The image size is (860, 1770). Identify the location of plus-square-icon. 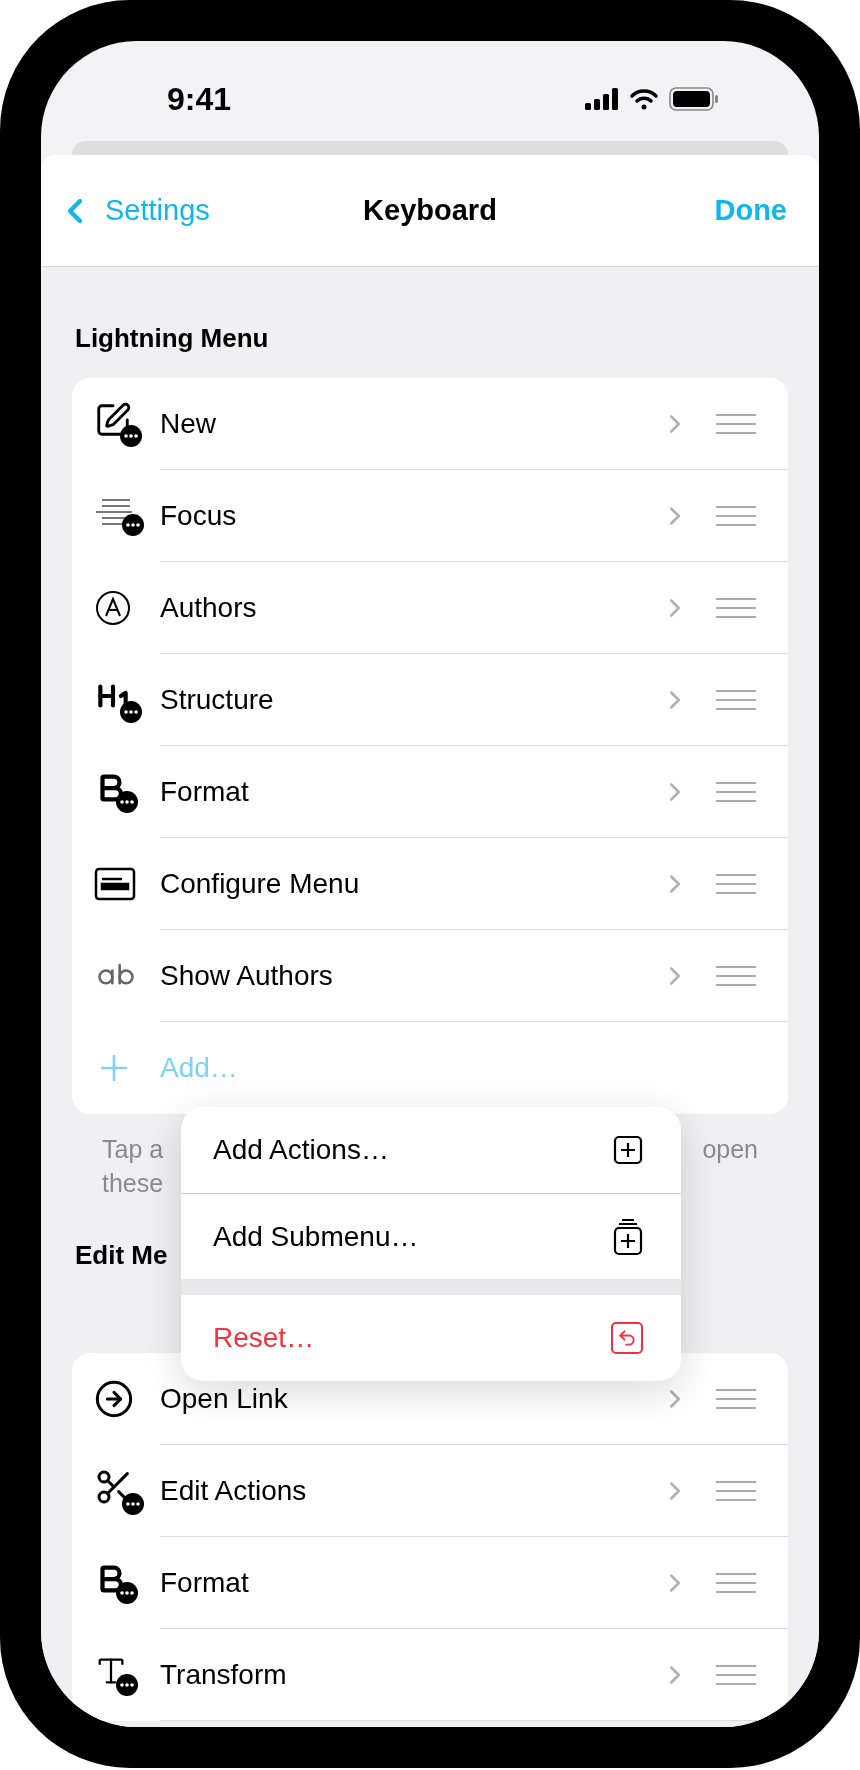
(628, 1150).